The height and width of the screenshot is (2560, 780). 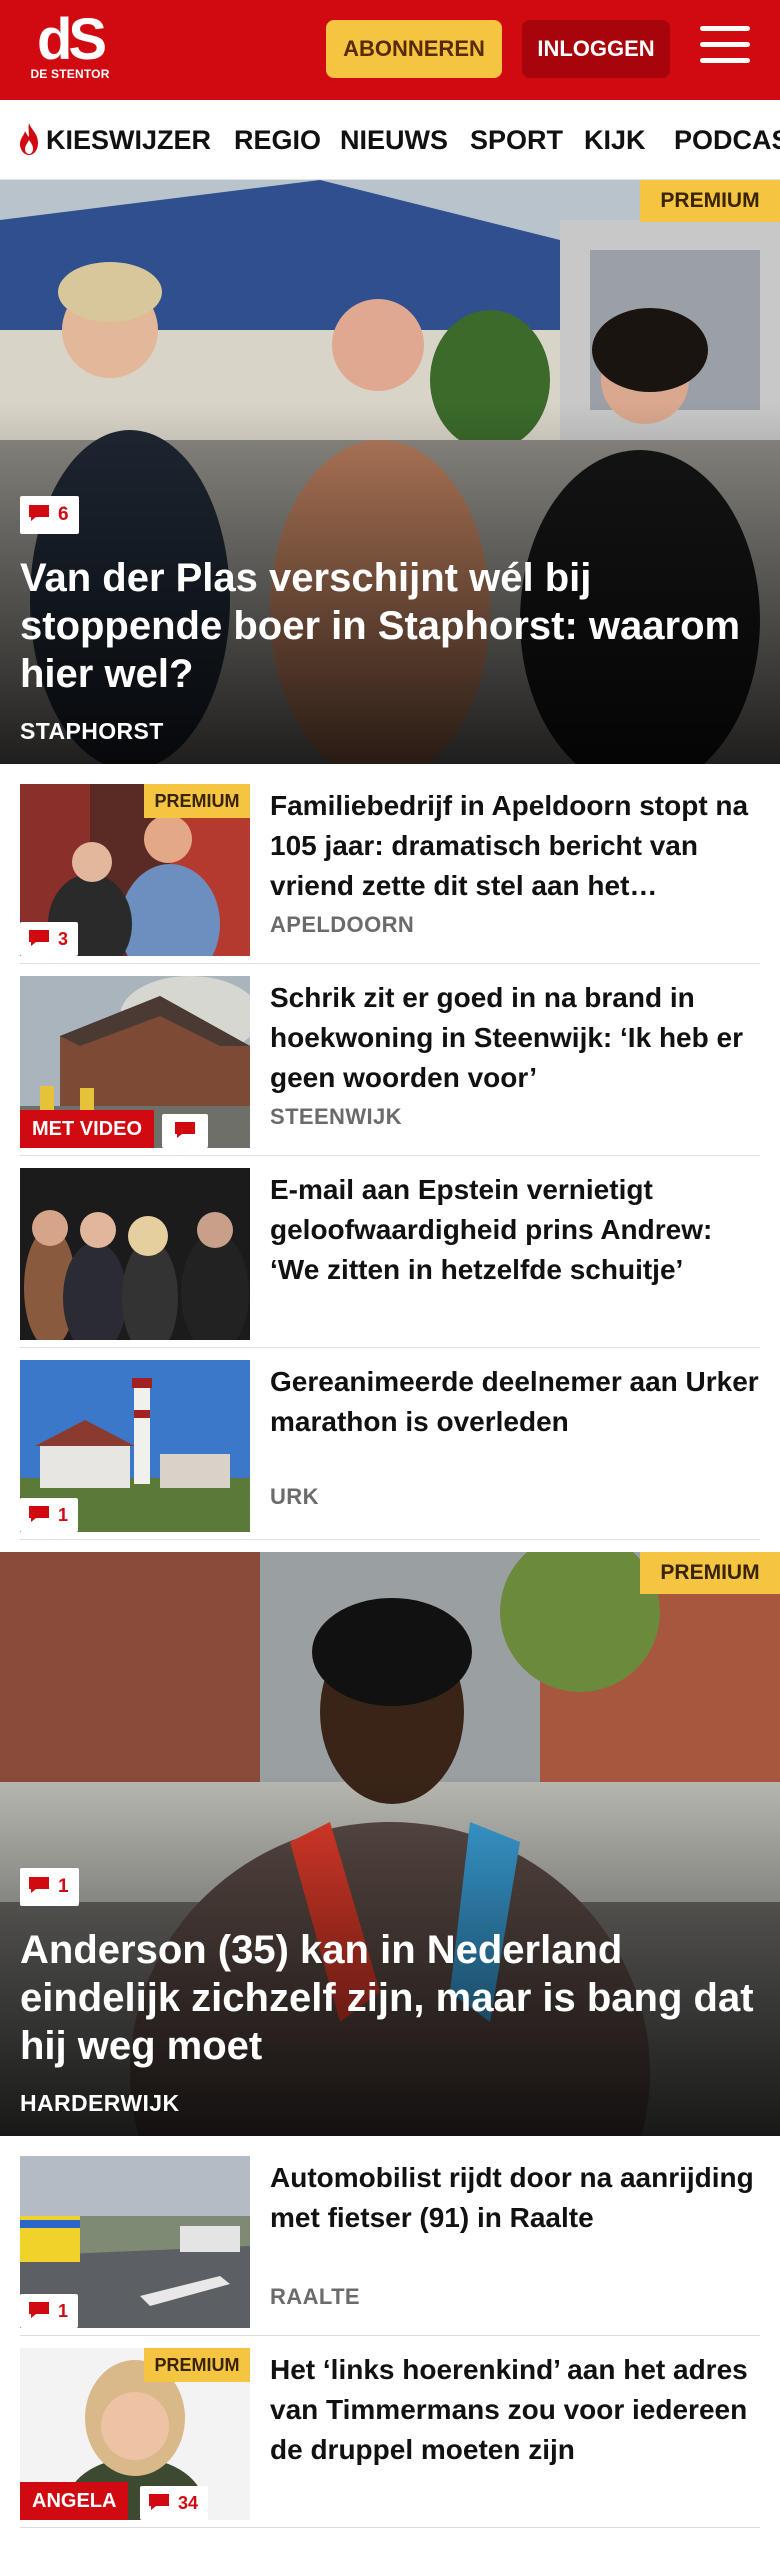 I want to click on article-location: APELDOORN, so click(x=342, y=924).